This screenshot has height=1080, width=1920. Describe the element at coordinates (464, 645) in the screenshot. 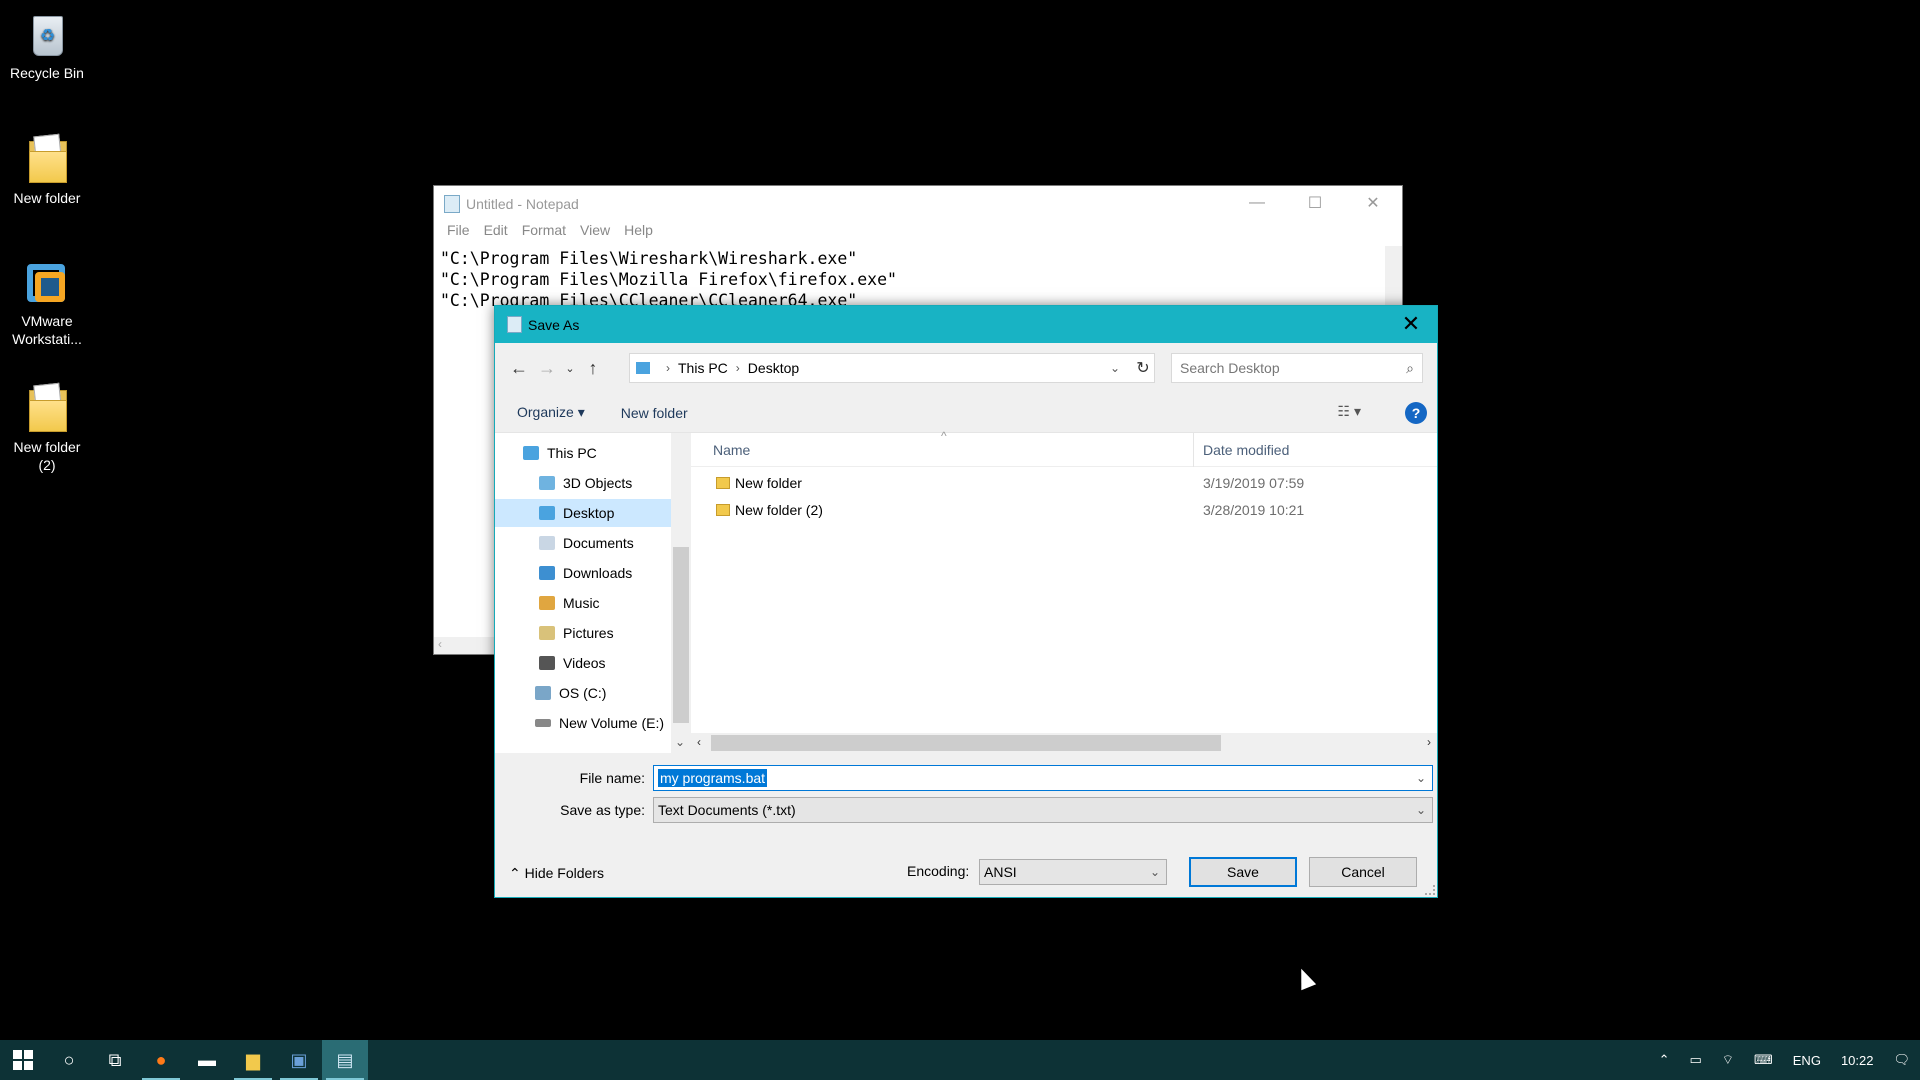

I see `notepad-horizontal-scrollbar: ‹` at that location.